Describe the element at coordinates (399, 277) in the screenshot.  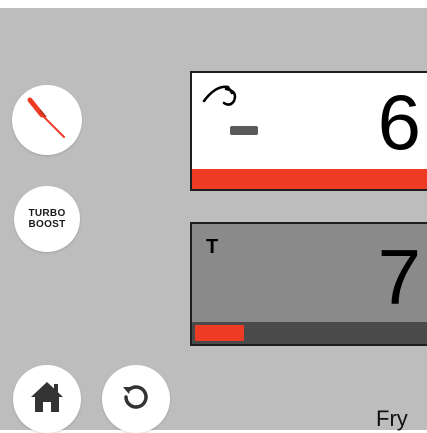
I see `bottom-value: 7` at that location.